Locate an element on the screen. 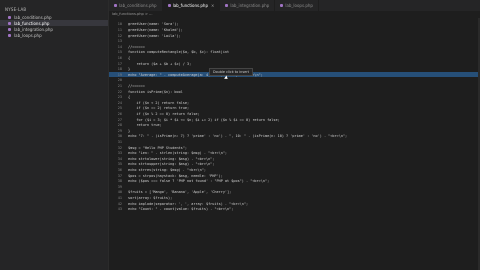 This screenshot has height=270, width=480. line-number: 38 is located at coordinates (119, 181).